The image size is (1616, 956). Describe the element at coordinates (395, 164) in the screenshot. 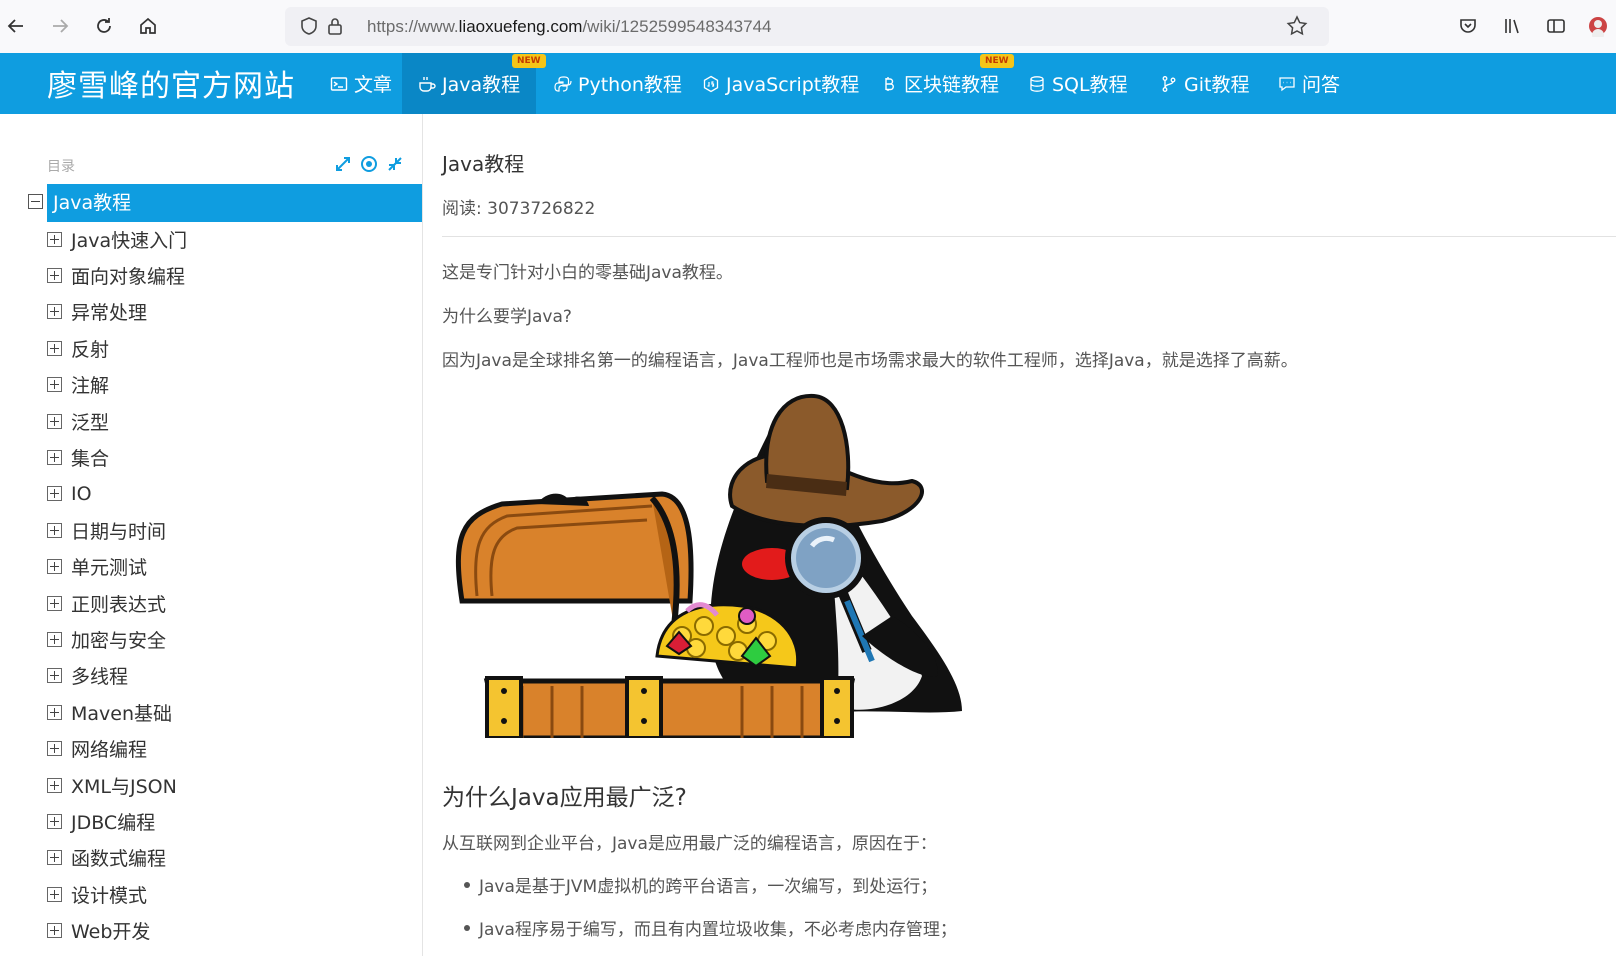

I see `collapse-all-icon` at that location.